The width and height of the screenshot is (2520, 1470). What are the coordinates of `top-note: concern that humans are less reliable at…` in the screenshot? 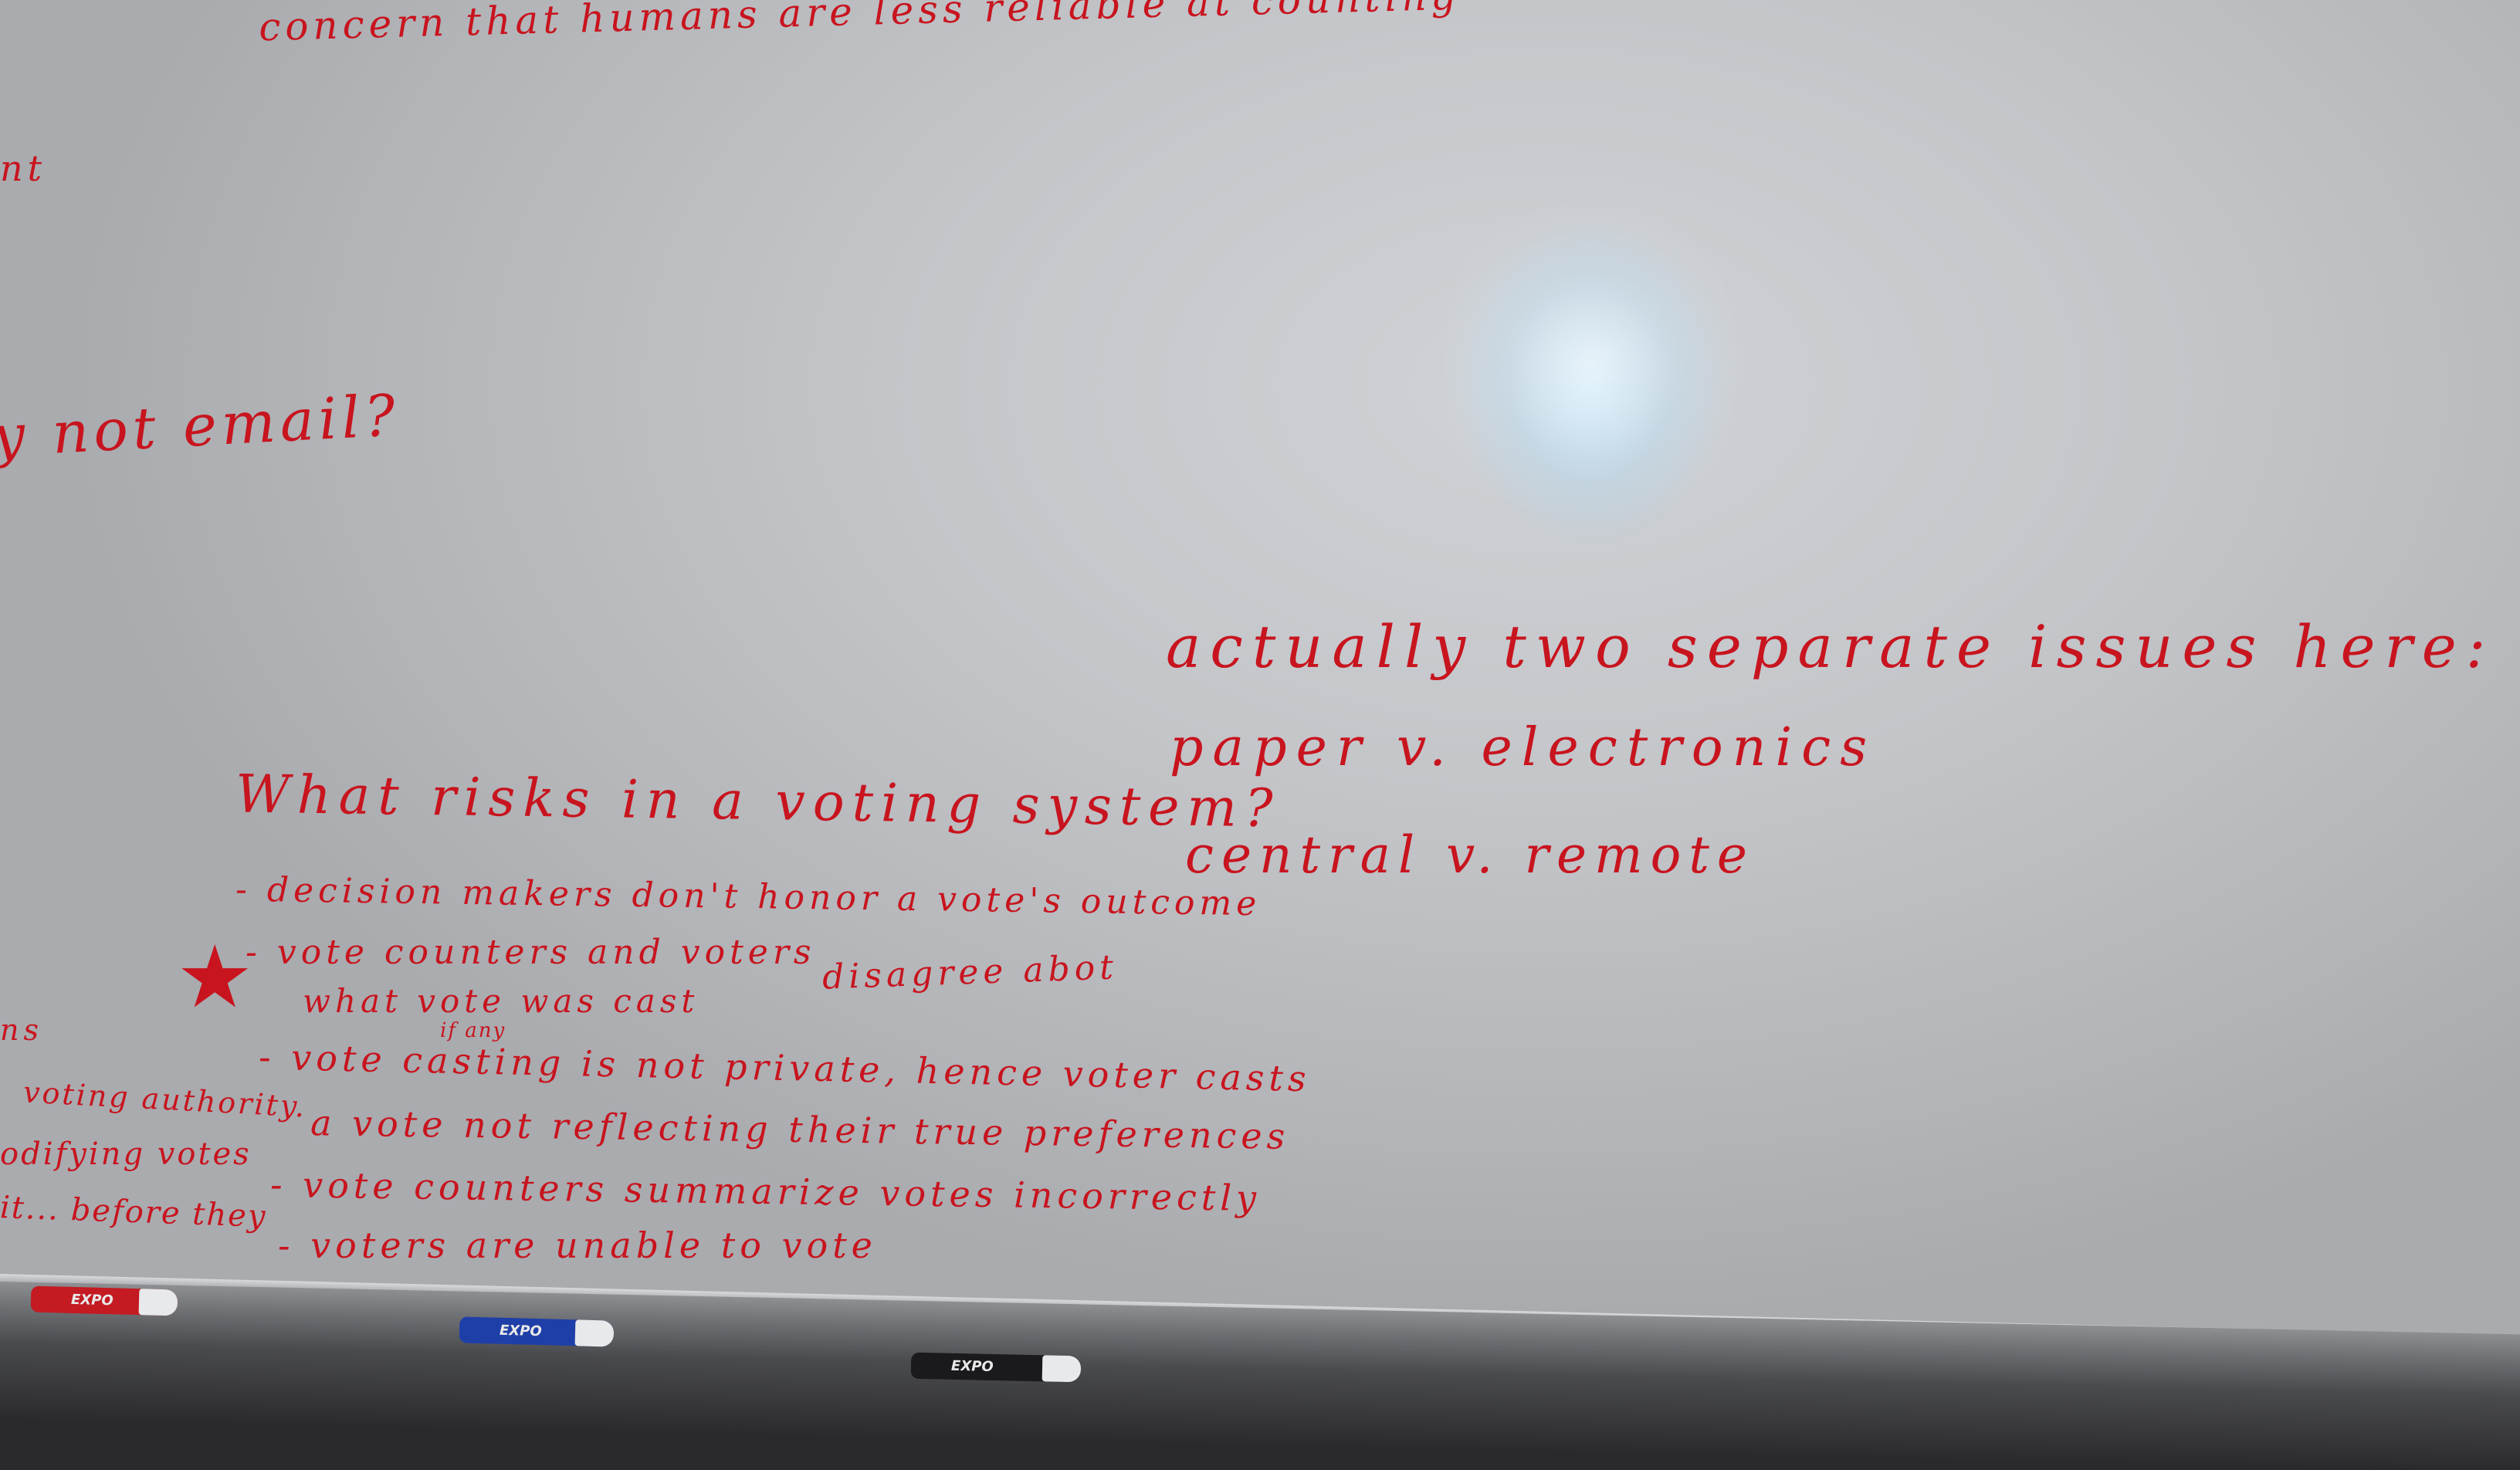 It's located at (860, 25).